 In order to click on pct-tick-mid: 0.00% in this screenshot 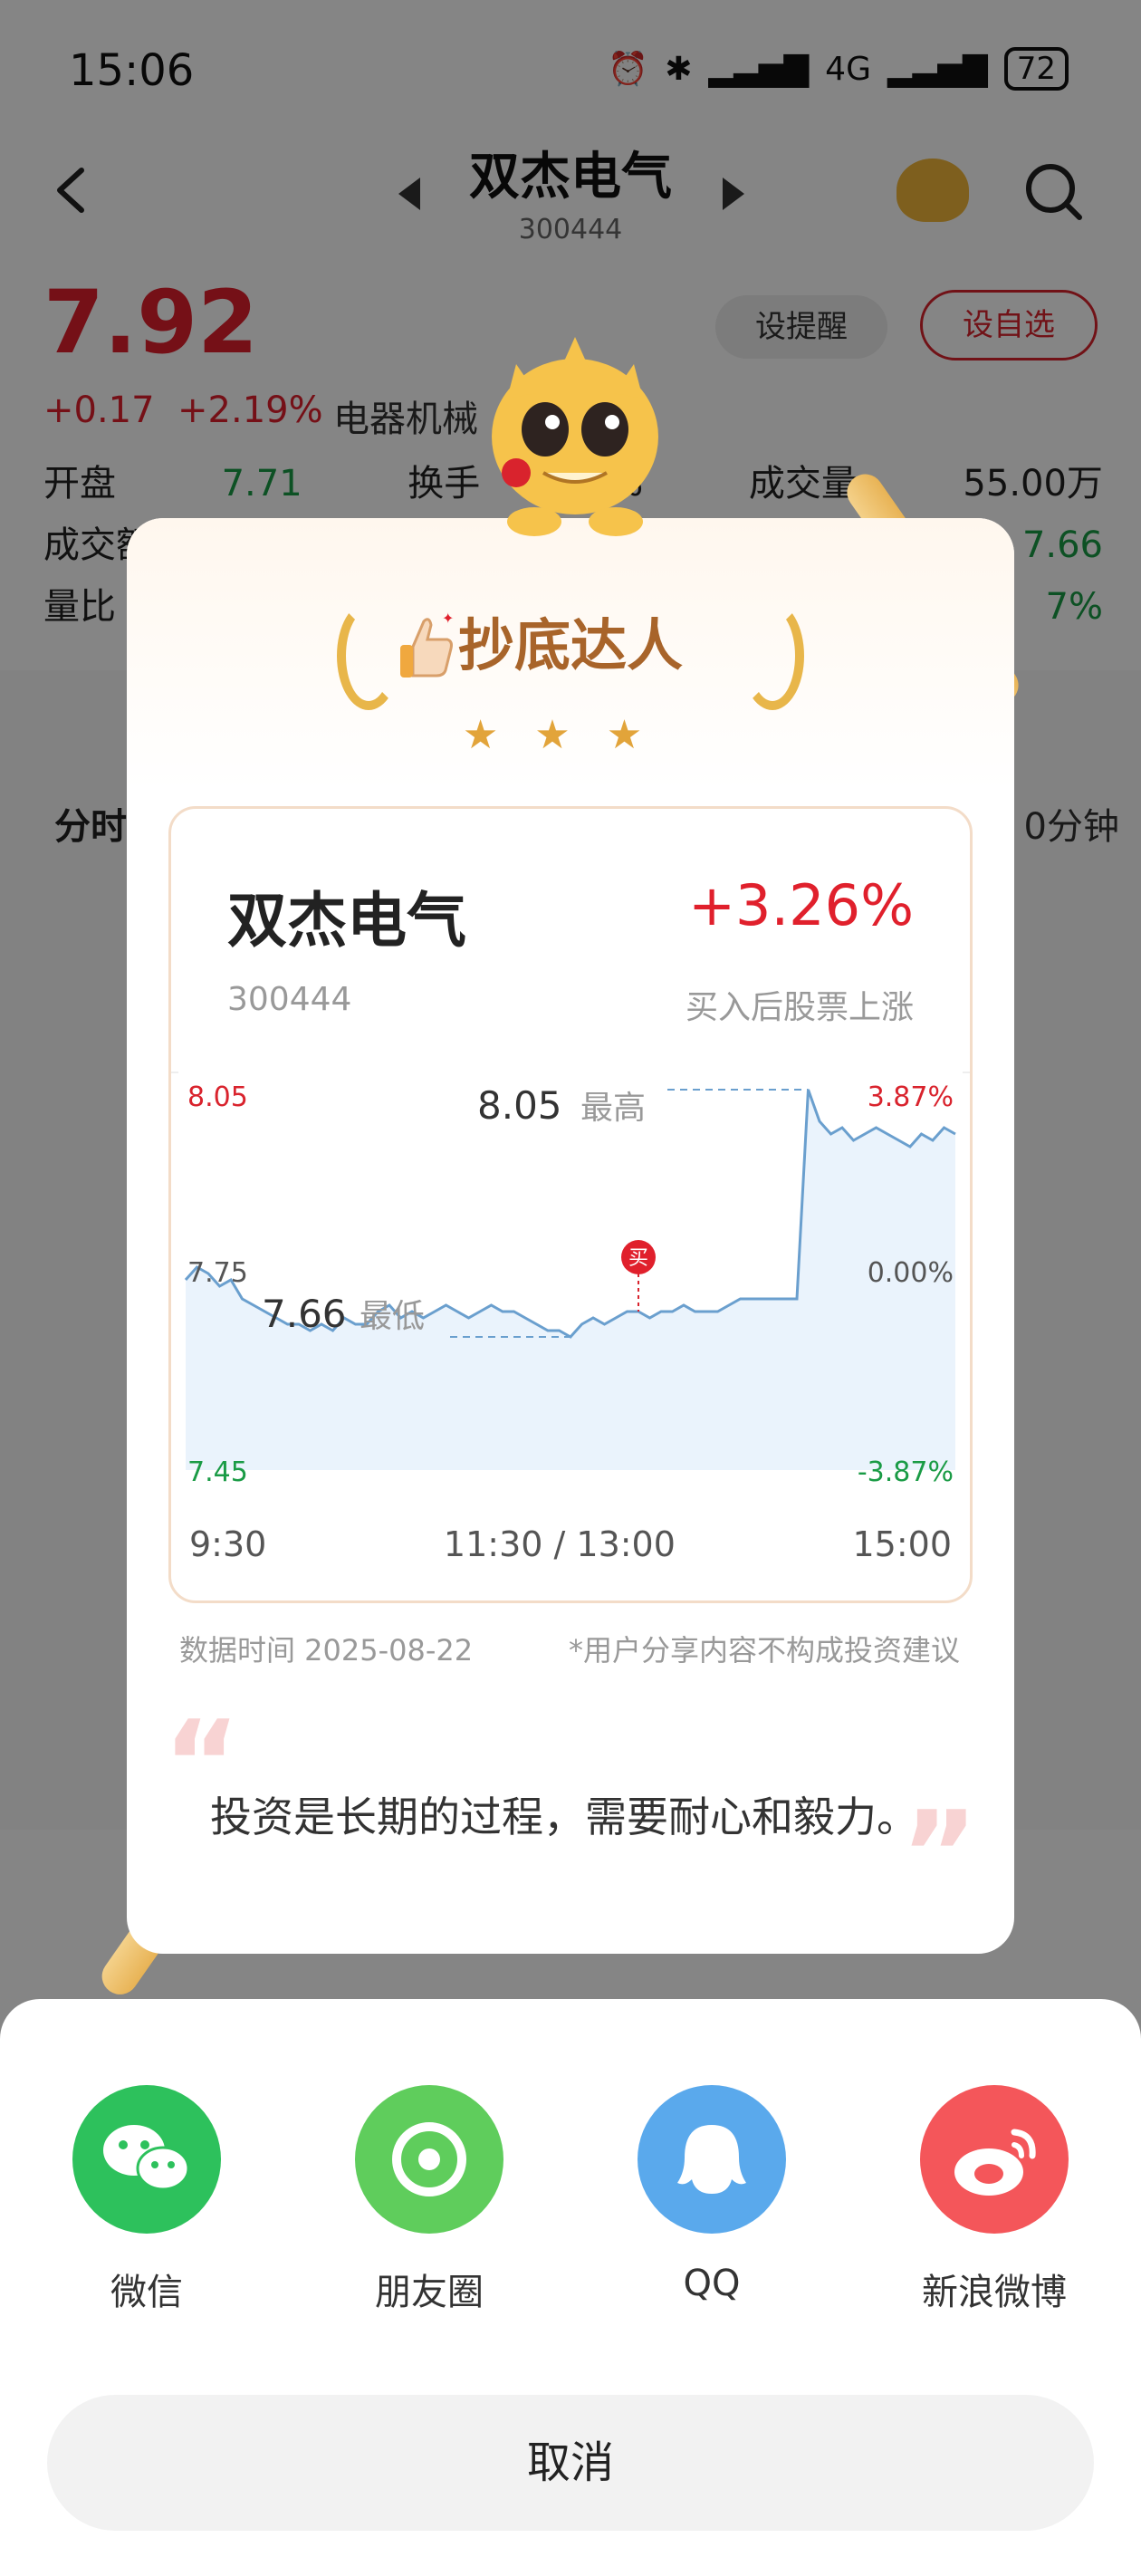, I will do `click(911, 1273)`.